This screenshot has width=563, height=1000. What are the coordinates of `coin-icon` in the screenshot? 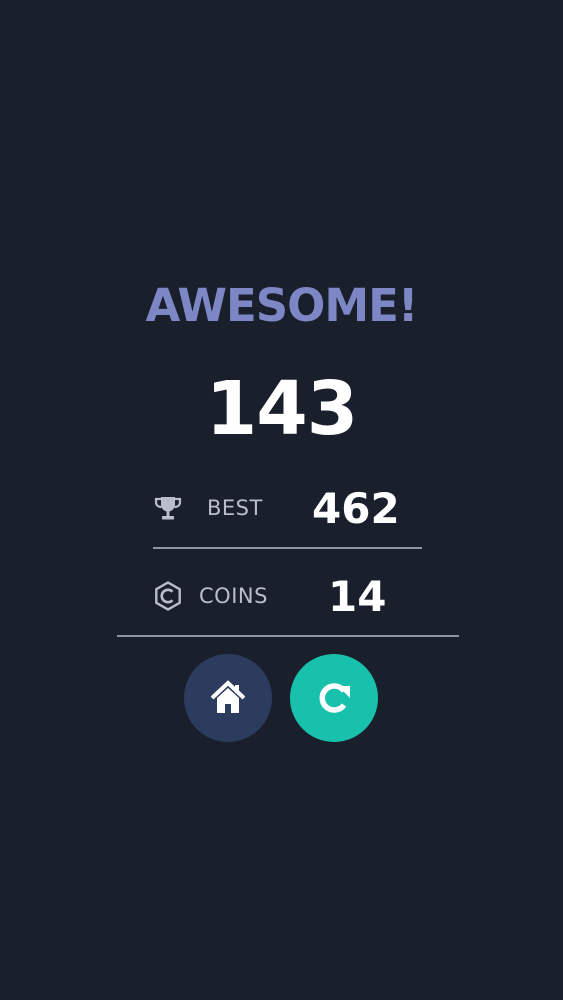 It's located at (168, 596).